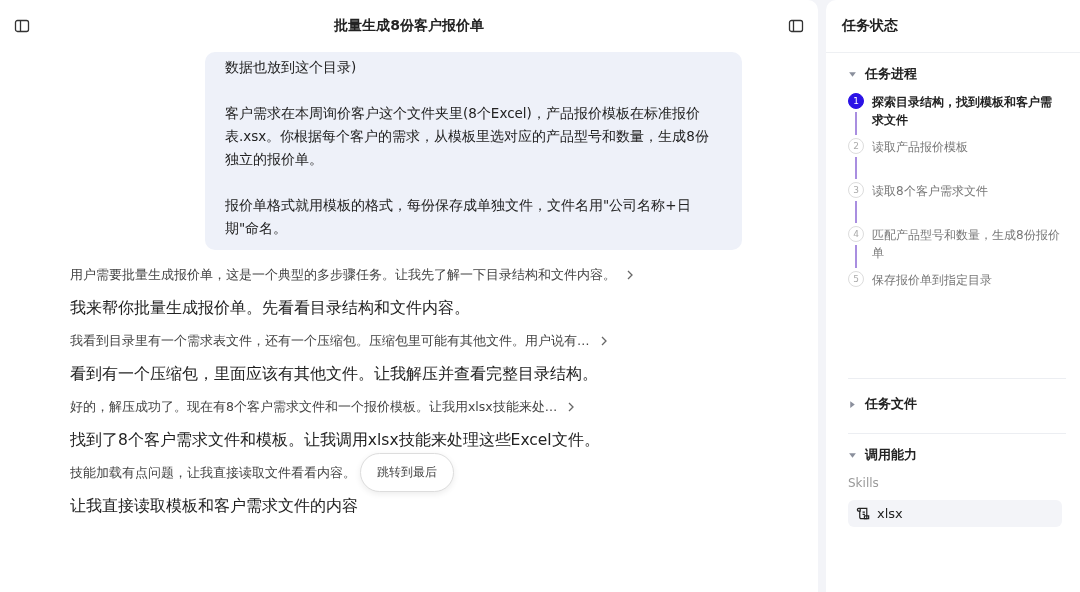 This screenshot has width=1080, height=592. Describe the element at coordinates (796, 26) in the screenshot. I see `panel-toggle-icon` at that location.